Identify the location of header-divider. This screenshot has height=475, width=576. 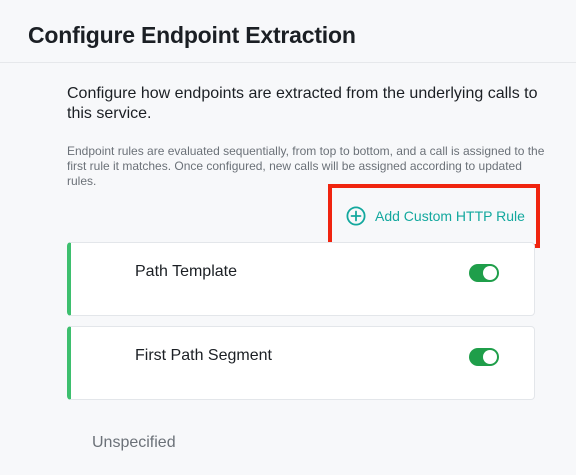
(288, 62).